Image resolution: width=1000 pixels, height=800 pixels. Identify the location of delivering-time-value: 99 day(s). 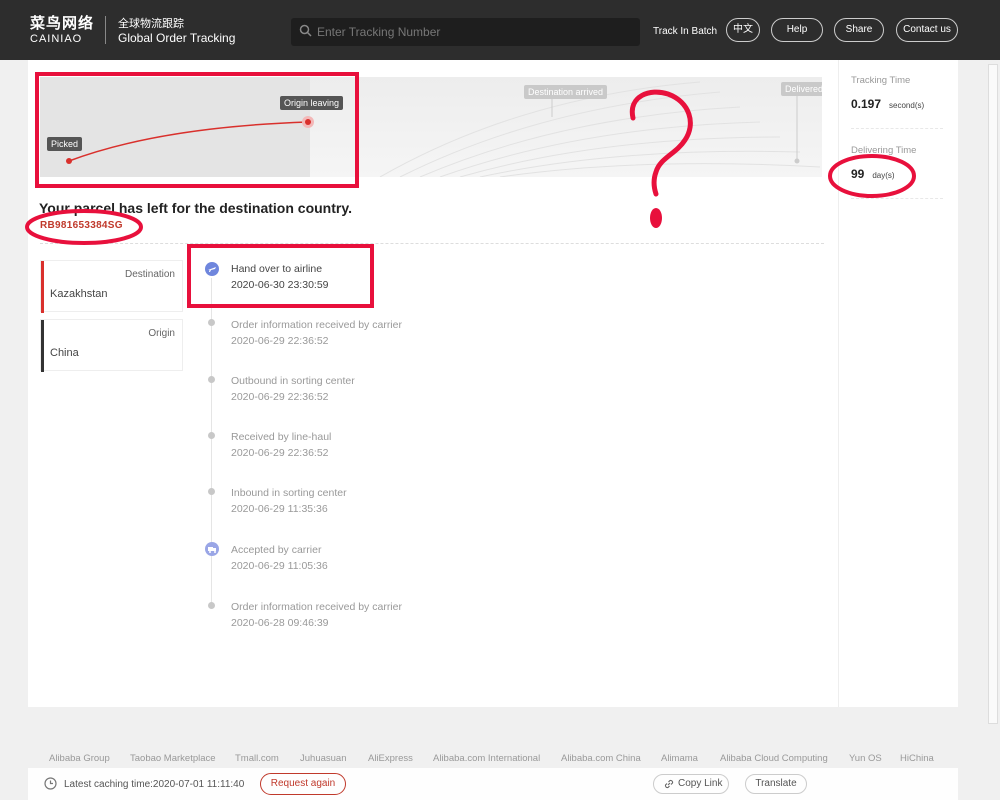
(873, 174).